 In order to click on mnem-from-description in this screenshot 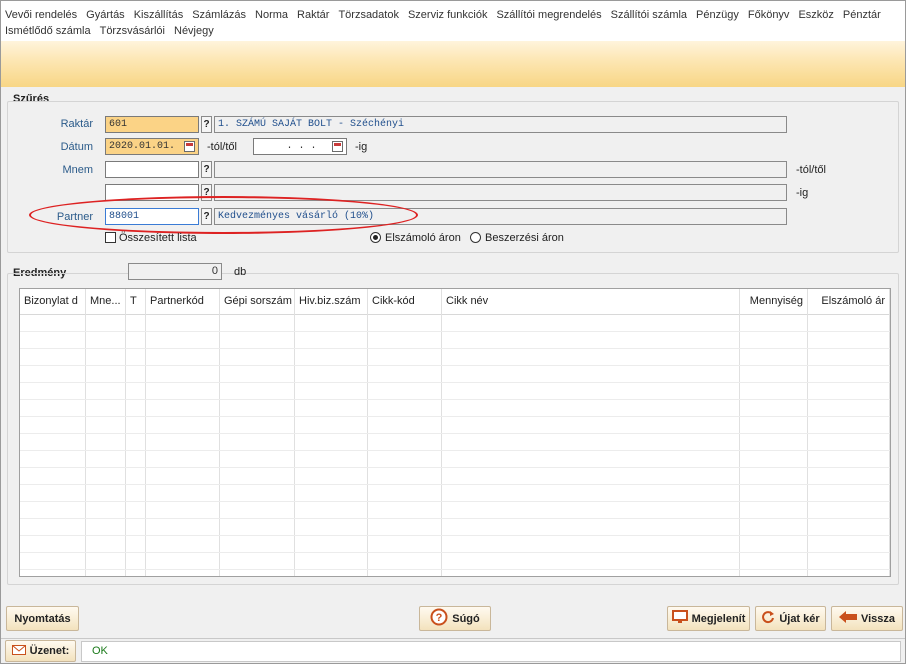, I will do `click(500, 169)`.